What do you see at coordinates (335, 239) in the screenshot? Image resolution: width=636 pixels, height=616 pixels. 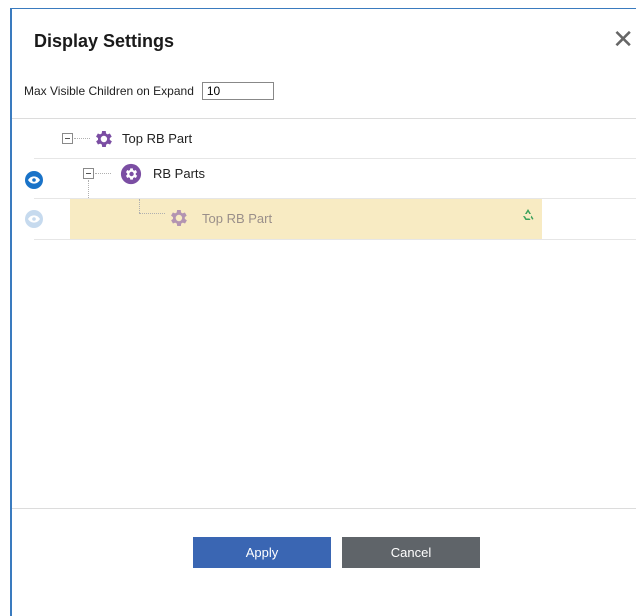 I see `row-divider` at bounding box center [335, 239].